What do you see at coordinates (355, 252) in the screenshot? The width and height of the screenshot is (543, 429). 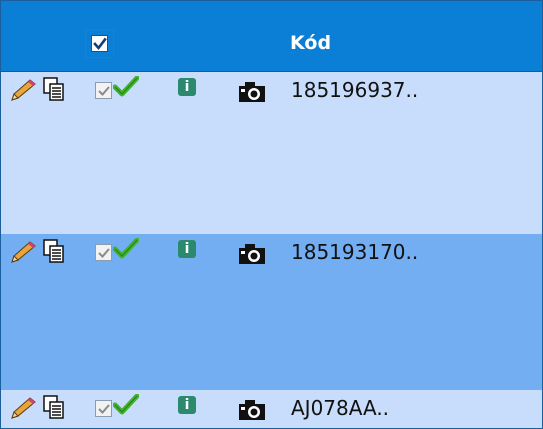 I see `row-code: 185193170..` at bounding box center [355, 252].